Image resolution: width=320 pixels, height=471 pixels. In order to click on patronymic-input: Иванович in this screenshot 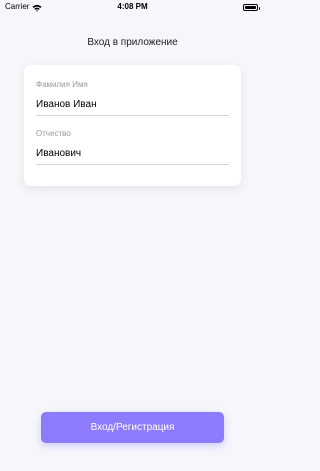, I will do `click(132, 155)`.